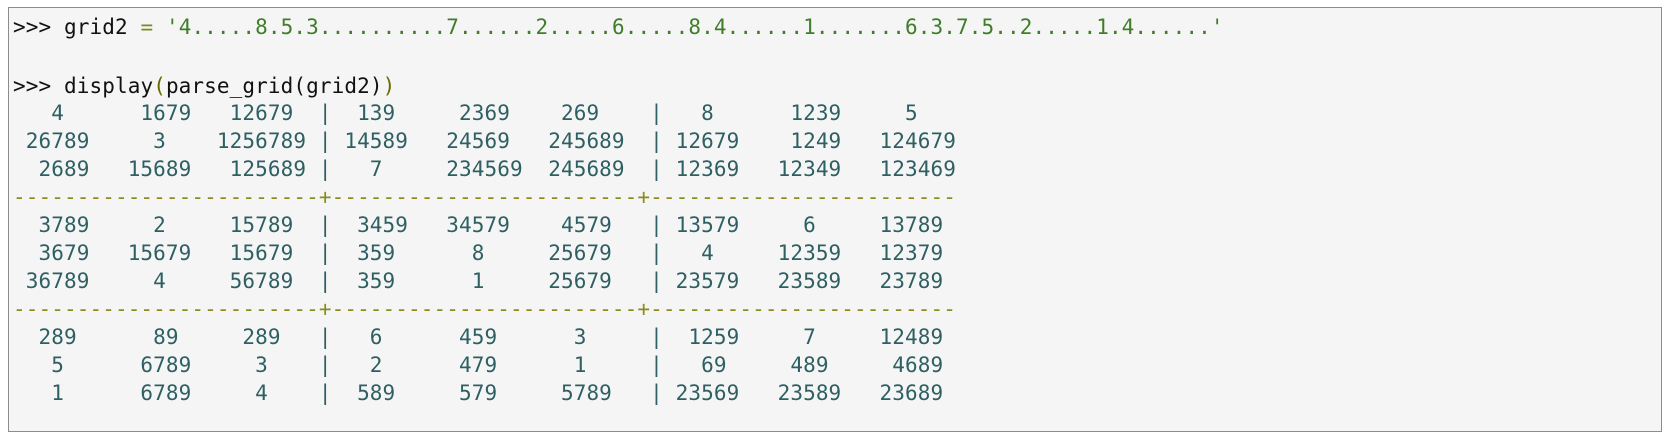 Image resolution: width=1672 pixels, height=440 pixels. I want to click on assignment-operator: =, so click(147, 27).